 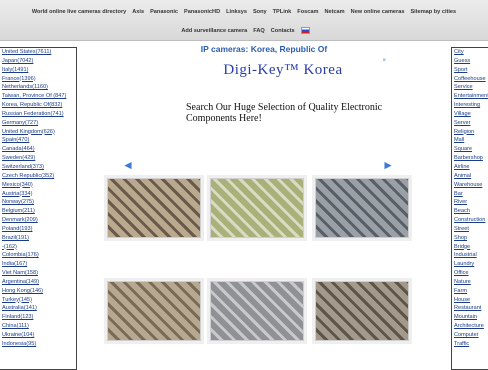 I want to click on category-link: Bridge, so click(x=470, y=247).